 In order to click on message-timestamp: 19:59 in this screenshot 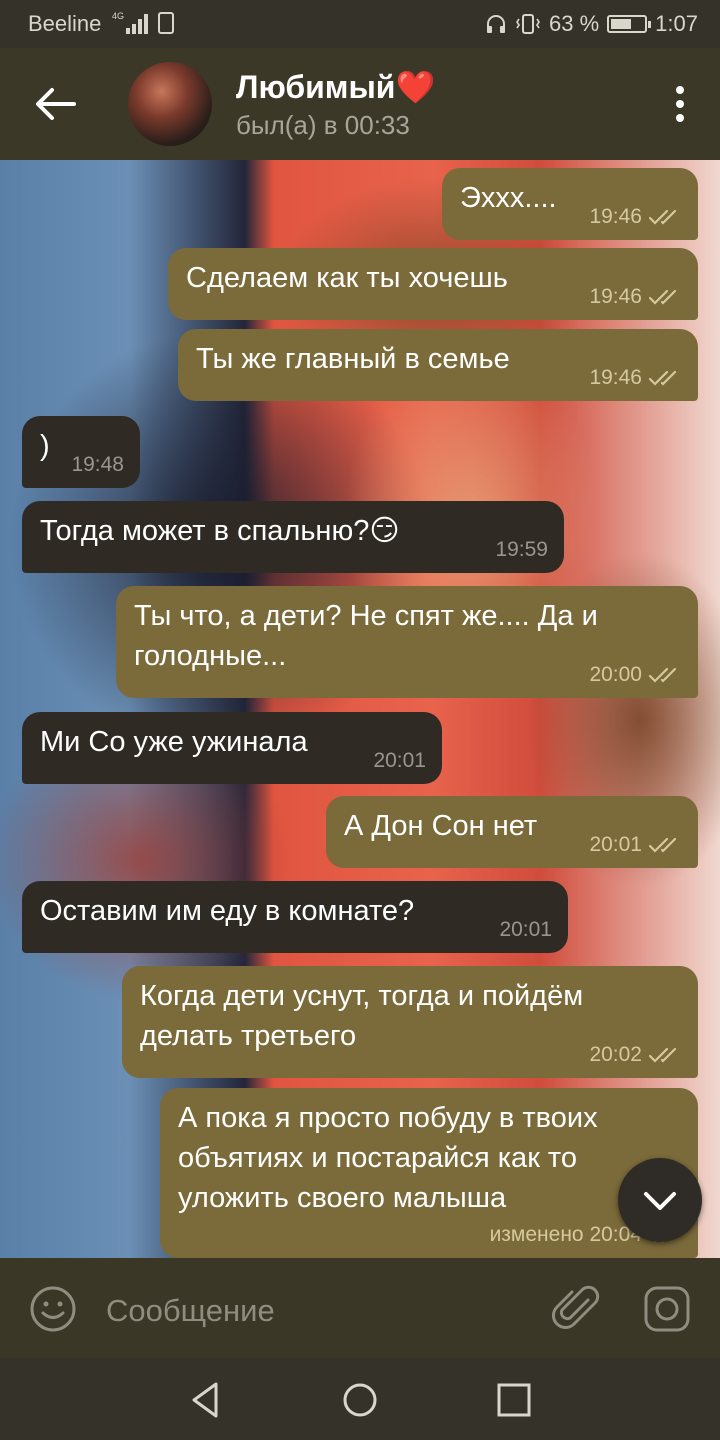, I will do `click(521, 549)`.